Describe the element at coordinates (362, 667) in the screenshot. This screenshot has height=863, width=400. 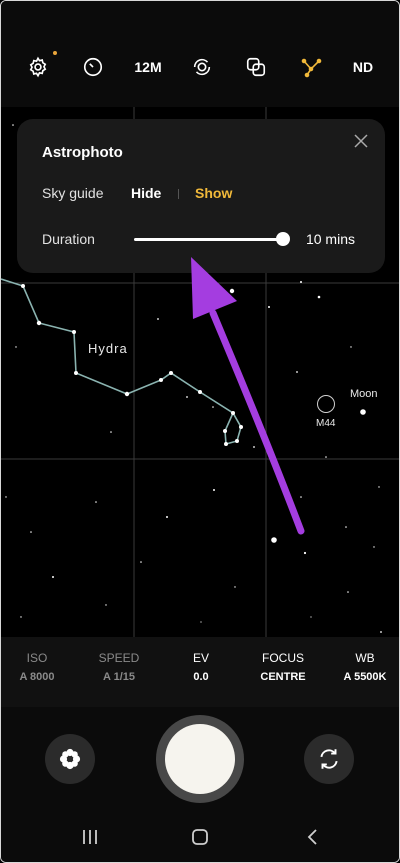
I see `wb-setting: WB A 5500K` at that location.